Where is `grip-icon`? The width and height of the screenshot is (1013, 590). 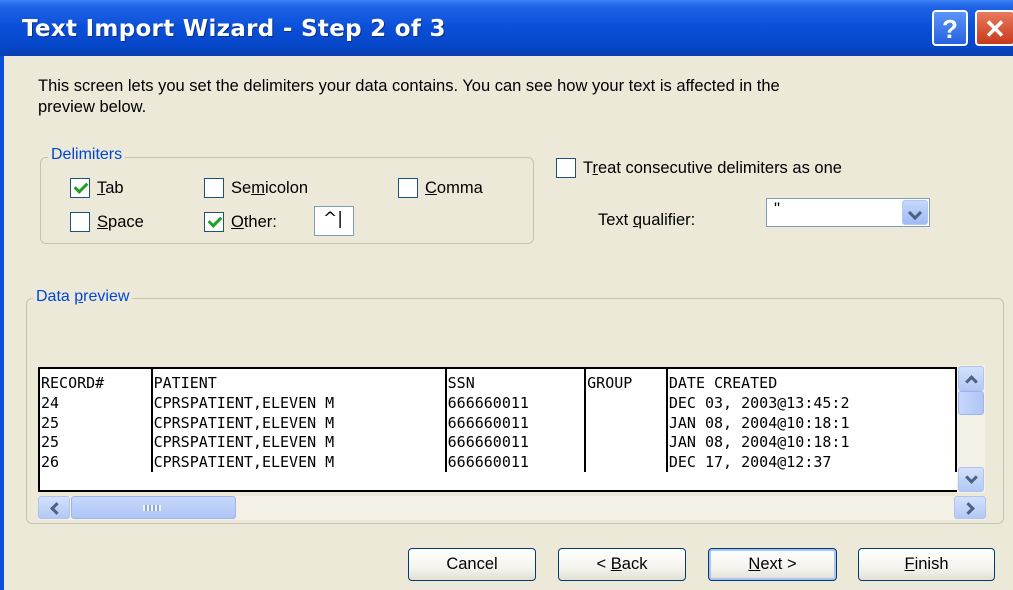 grip-icon is located at coordinates (152, 508).